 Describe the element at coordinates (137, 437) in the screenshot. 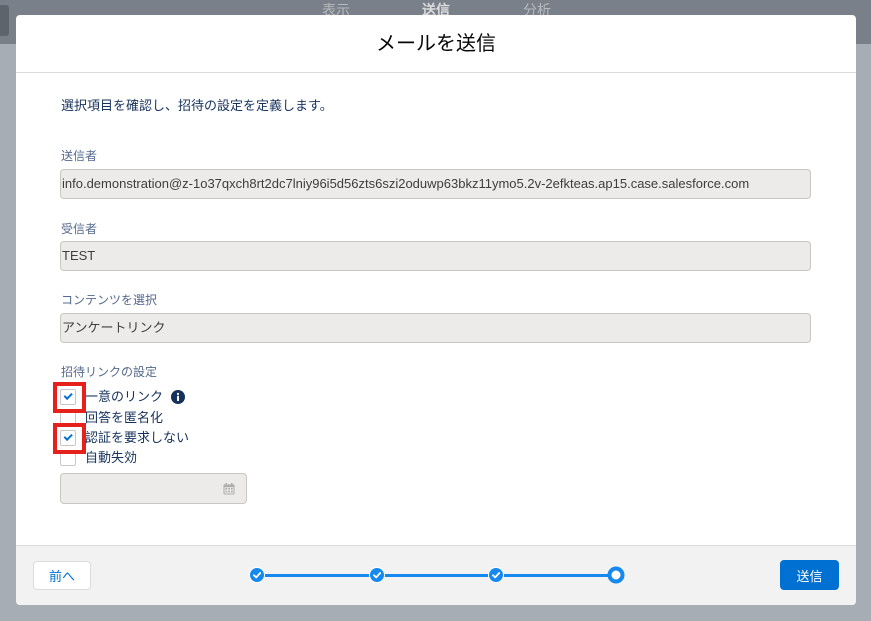

I see `no-authentication-label: 認証を要求しない` at that location.